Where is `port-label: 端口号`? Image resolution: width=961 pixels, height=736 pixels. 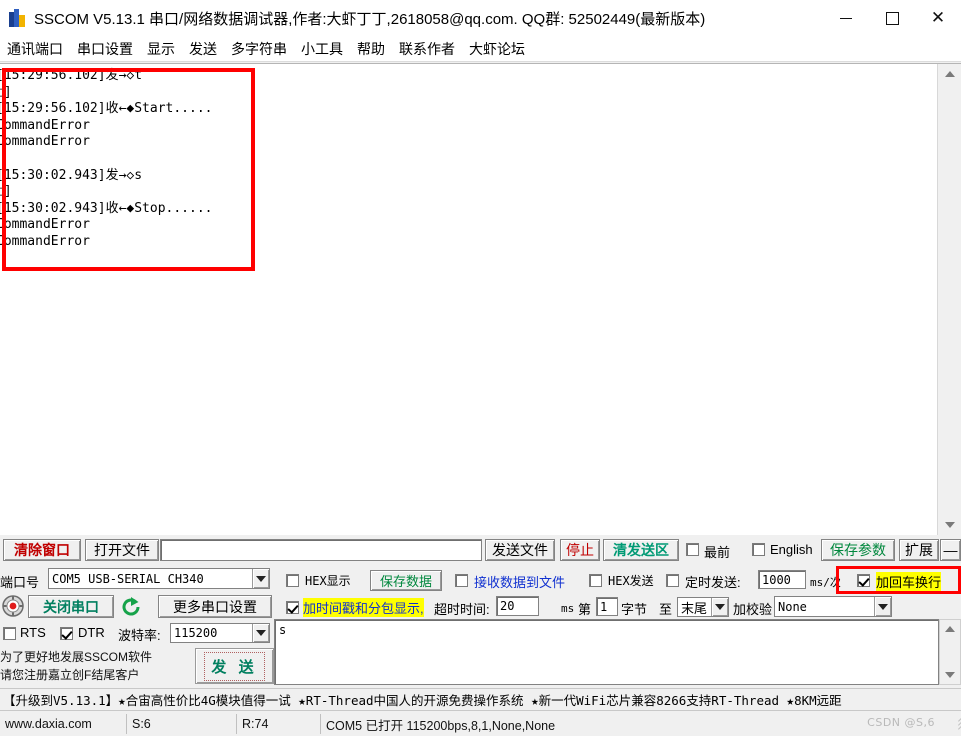
port-label: 端口号 is located at coordinates (20, 582).